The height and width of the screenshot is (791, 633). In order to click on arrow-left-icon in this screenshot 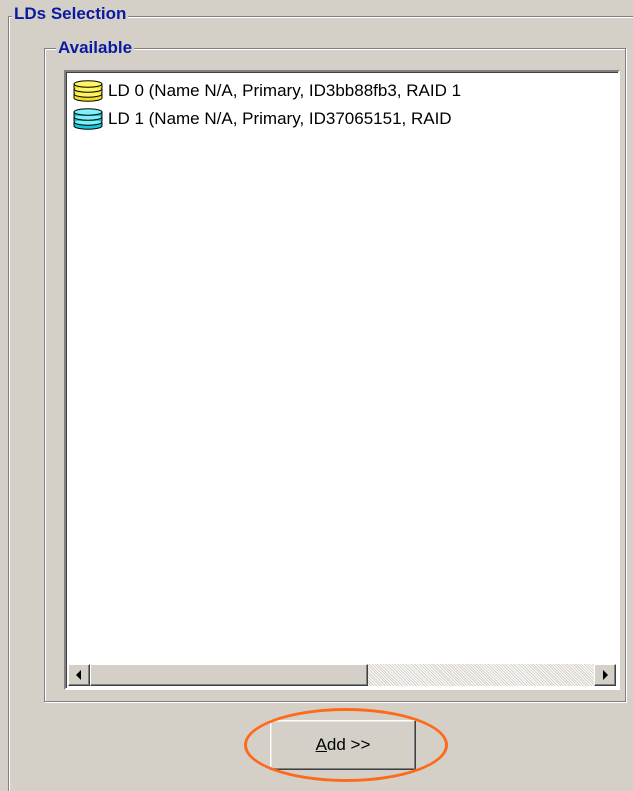, I will do `click(78, 675)`.